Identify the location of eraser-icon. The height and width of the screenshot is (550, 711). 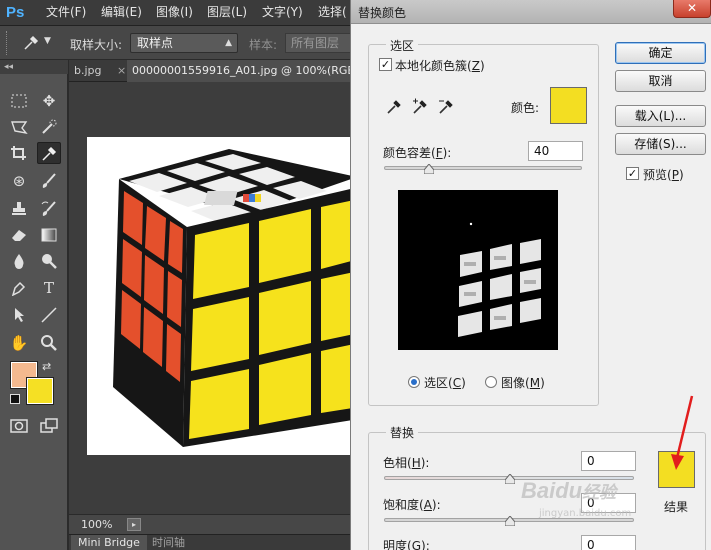
(19, 235).